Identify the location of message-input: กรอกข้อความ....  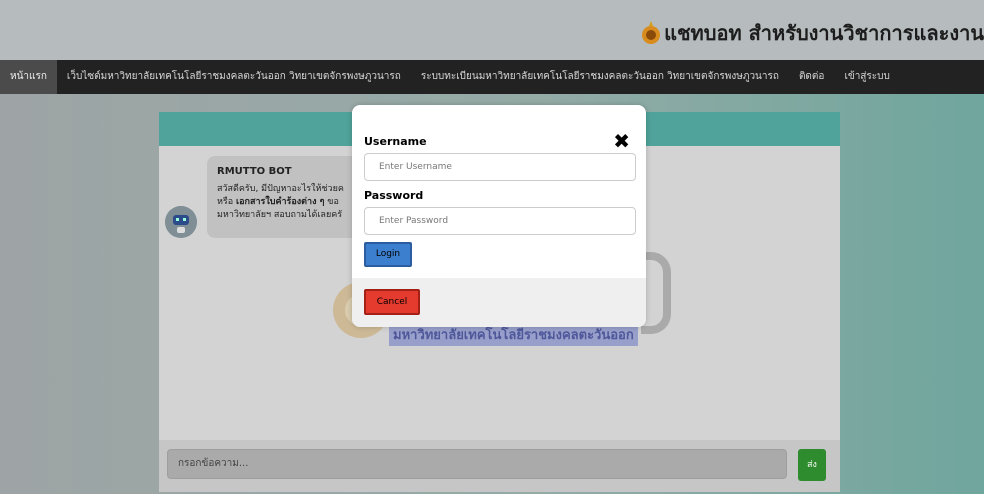
(477, 464).